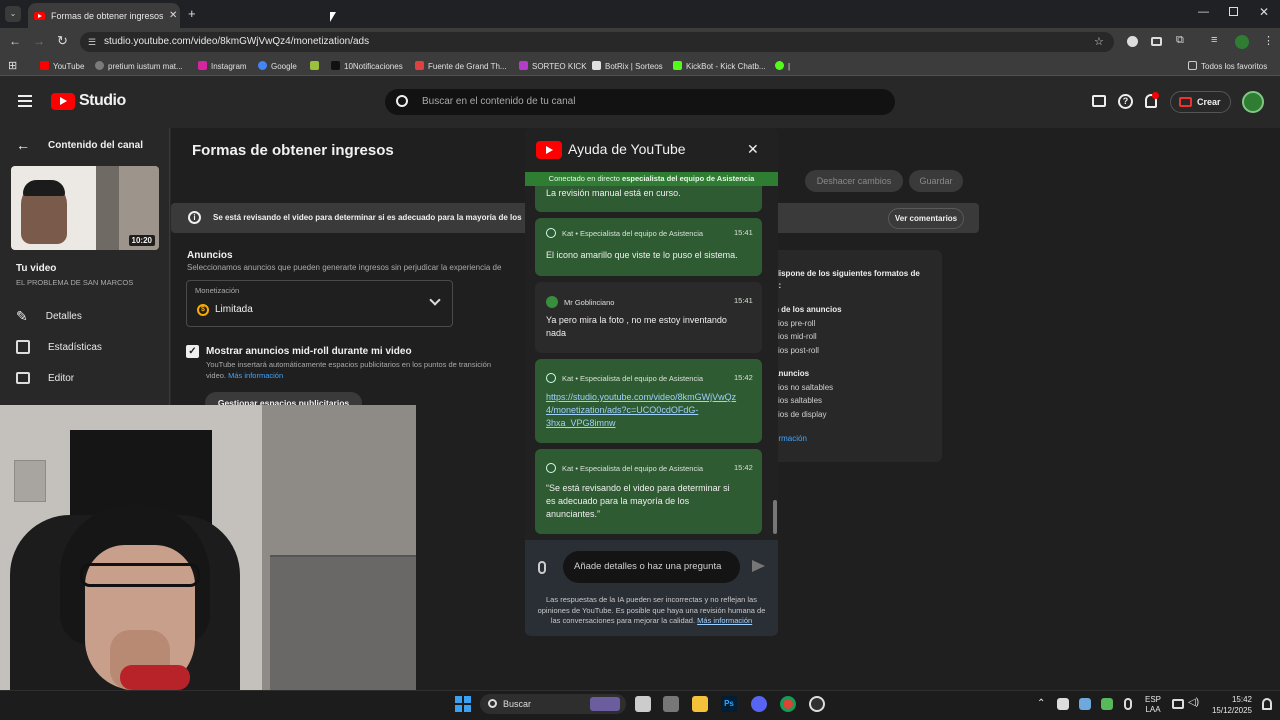  Describe the element at coordinates (1193, 702) in the screenshot. I see `volume-icon: ◁)` at that location.